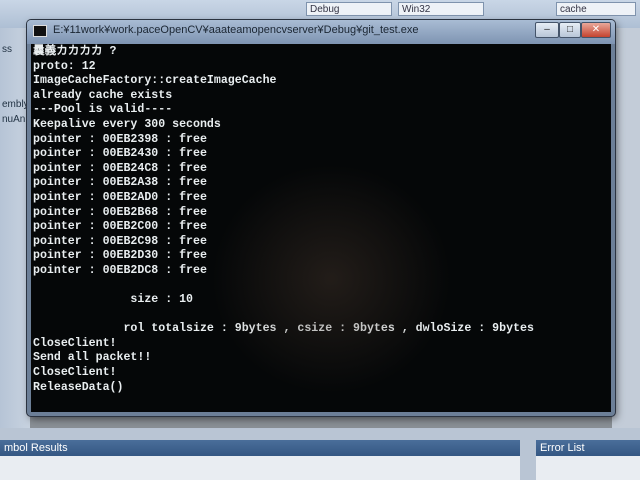 The width and height of the screenshot is (640, 480). Describe the element at coordinates (120, 197) in the screenshot. I see `console-line: pointer : 00EB2AD0 : free` at that location.